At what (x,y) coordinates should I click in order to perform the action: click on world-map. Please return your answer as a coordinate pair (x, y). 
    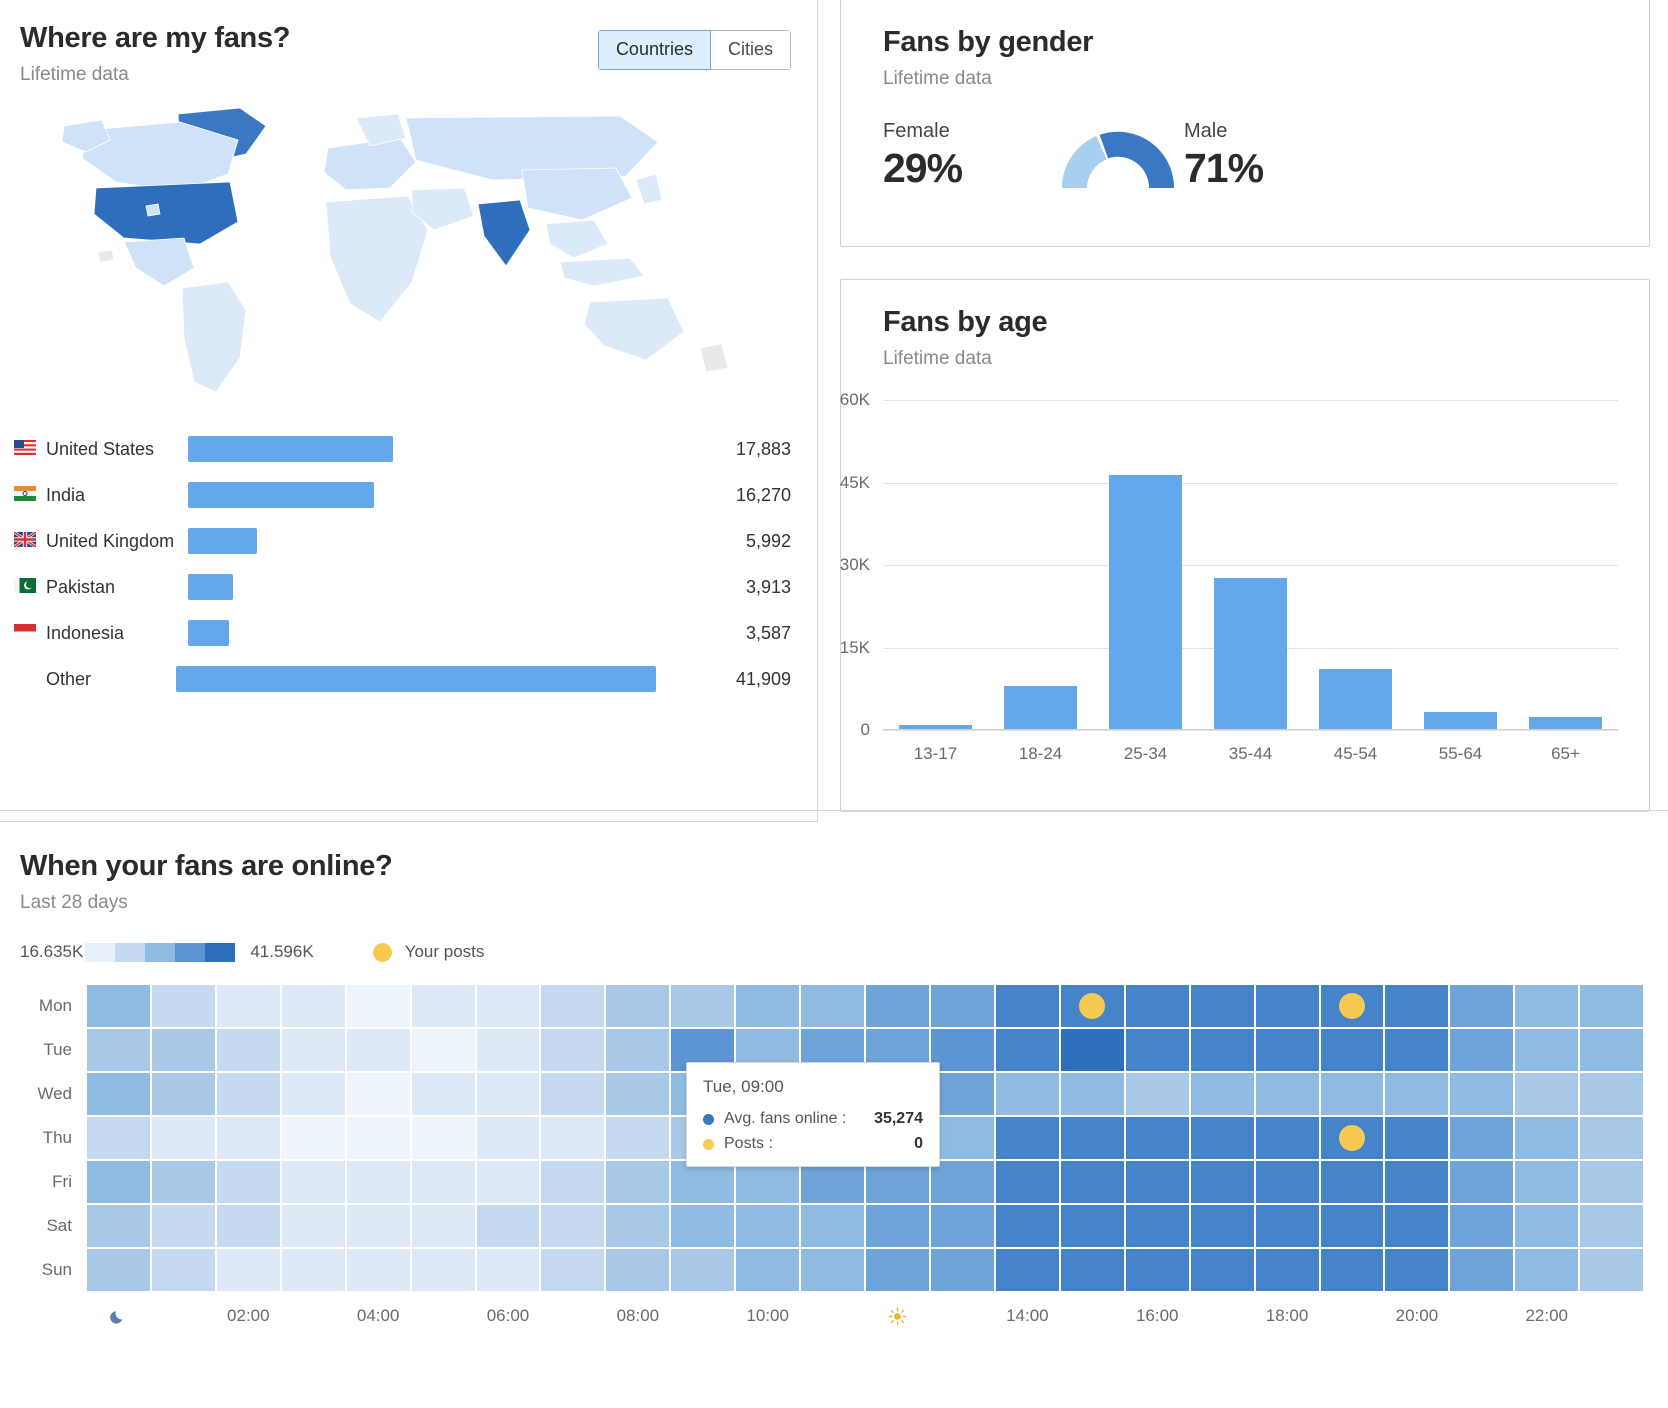
    Looking at the image, I should click on (409, 255).